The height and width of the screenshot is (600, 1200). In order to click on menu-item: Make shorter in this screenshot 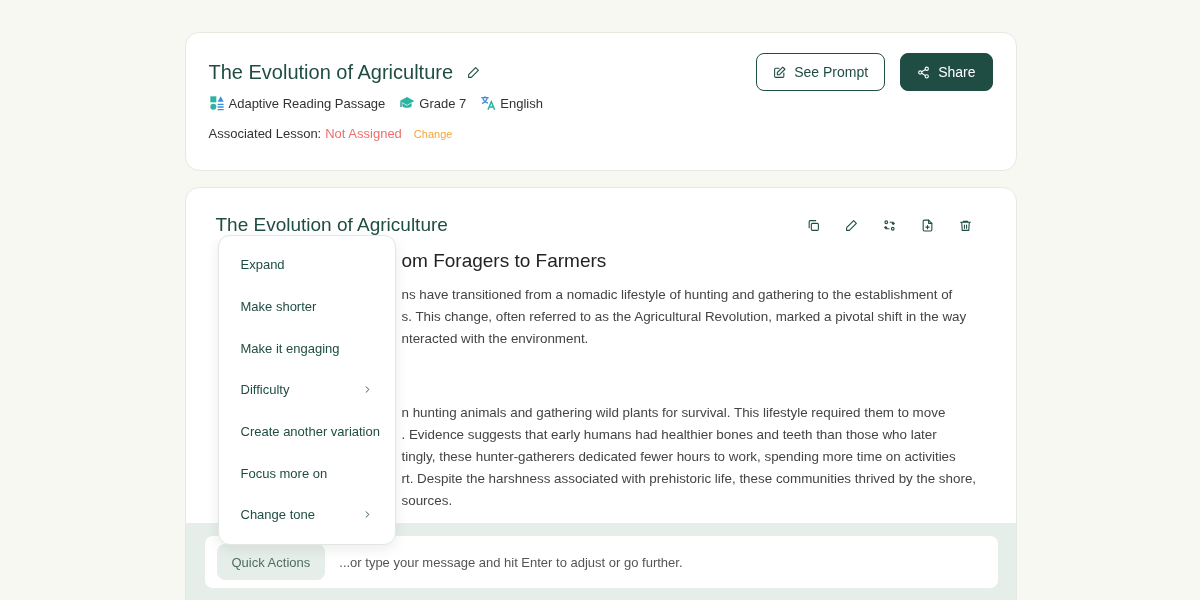, I will do `click(306, 306)`.